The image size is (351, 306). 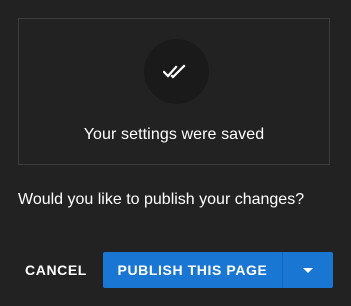 I want to click on check-icon-circle, so click(x=176, y=71).